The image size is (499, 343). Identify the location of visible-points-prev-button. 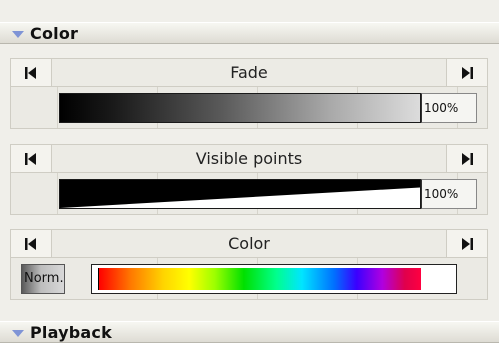
(31, 158).